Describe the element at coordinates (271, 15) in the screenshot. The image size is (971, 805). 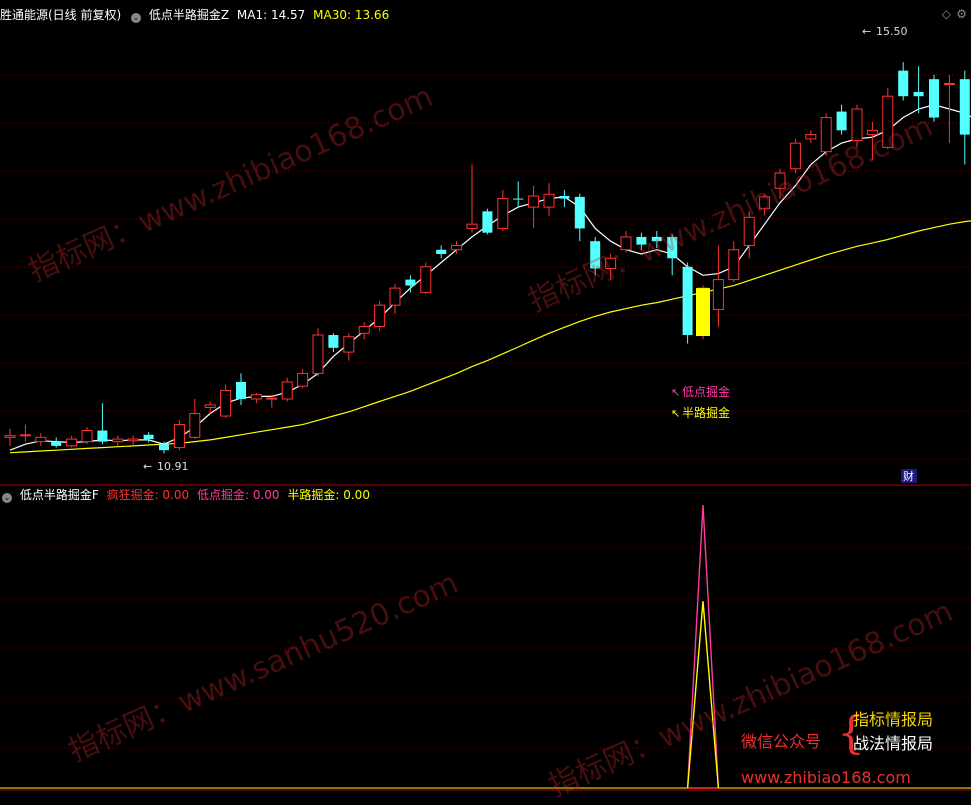
I see `ma1-value: MA1: 14.57` at that location.